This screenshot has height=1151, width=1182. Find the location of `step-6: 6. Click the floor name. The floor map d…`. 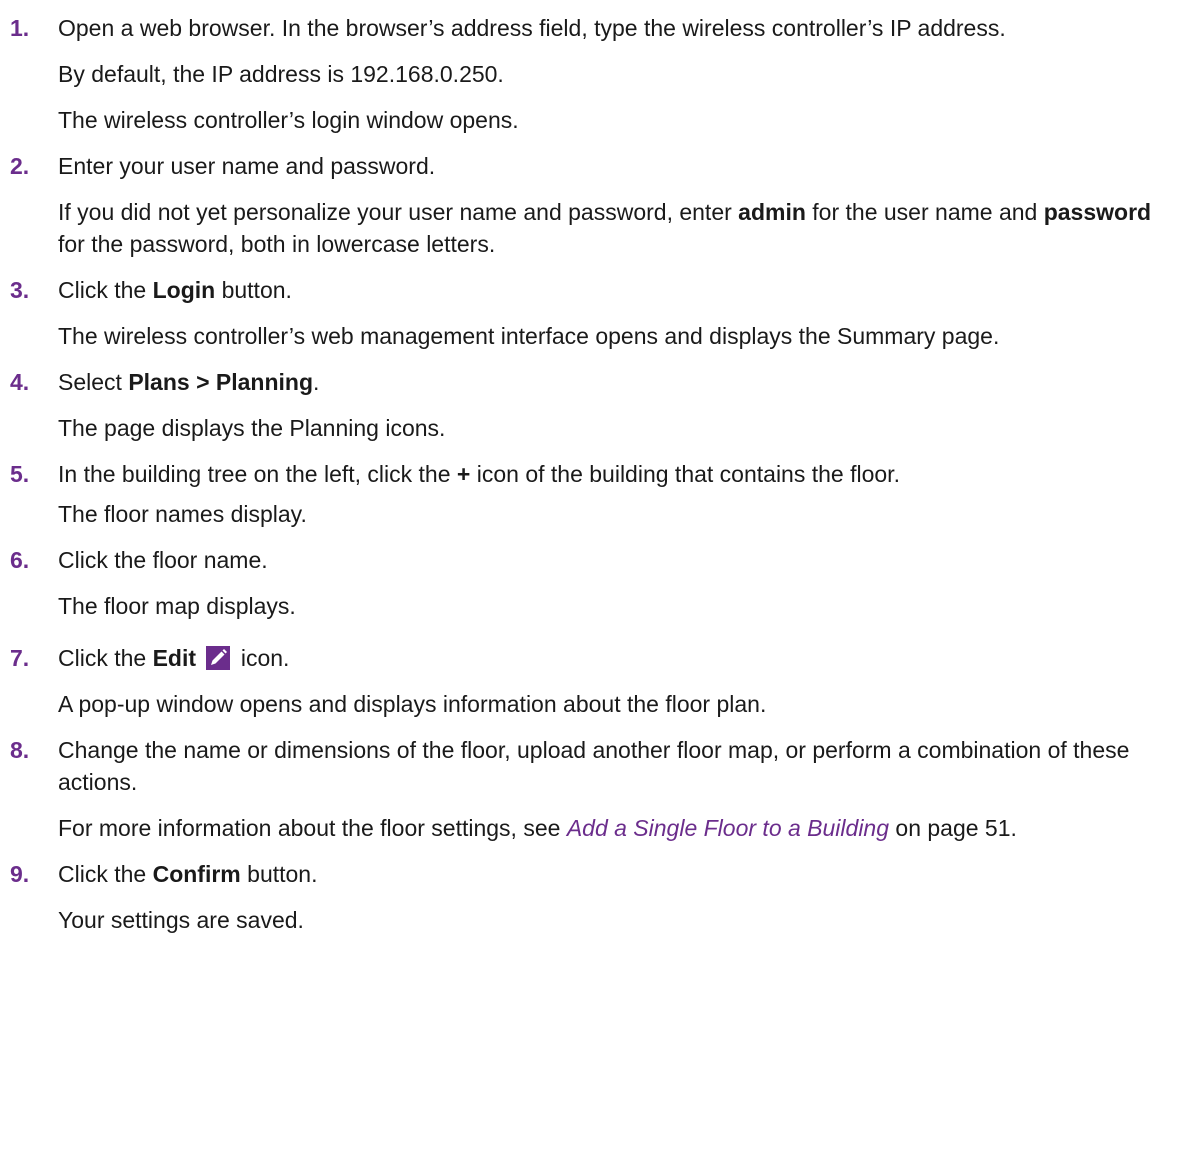

step-6: 6. Click the floor name. The floor map d… is located at coordinates (590, 583).